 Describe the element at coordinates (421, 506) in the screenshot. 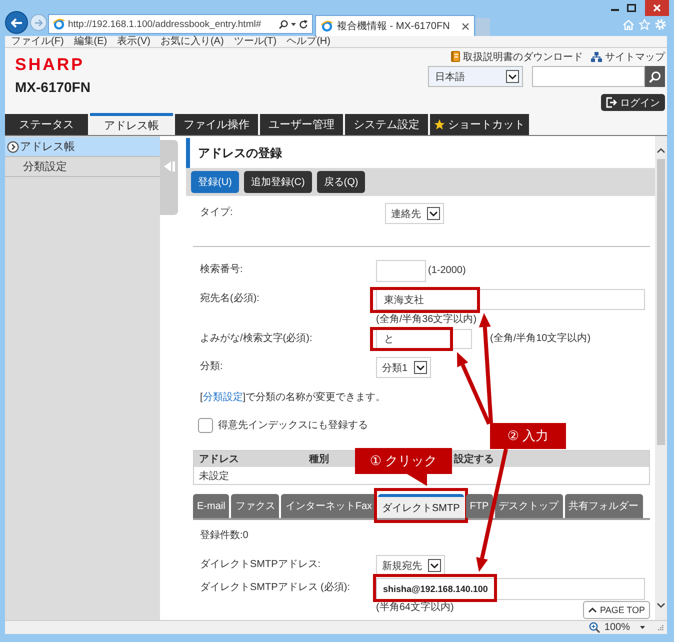

I see `destination-tab: ダイレクトSMTP` at that location.